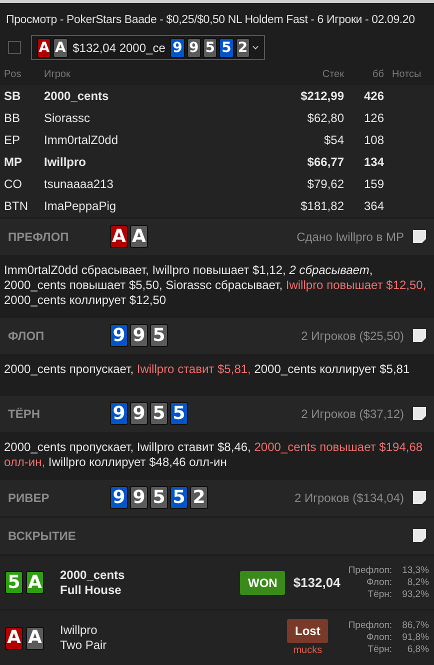 Image resolution: width=434 pixels, height=665 pixels. I want to click on won-badge: WON, so click(263, 582).